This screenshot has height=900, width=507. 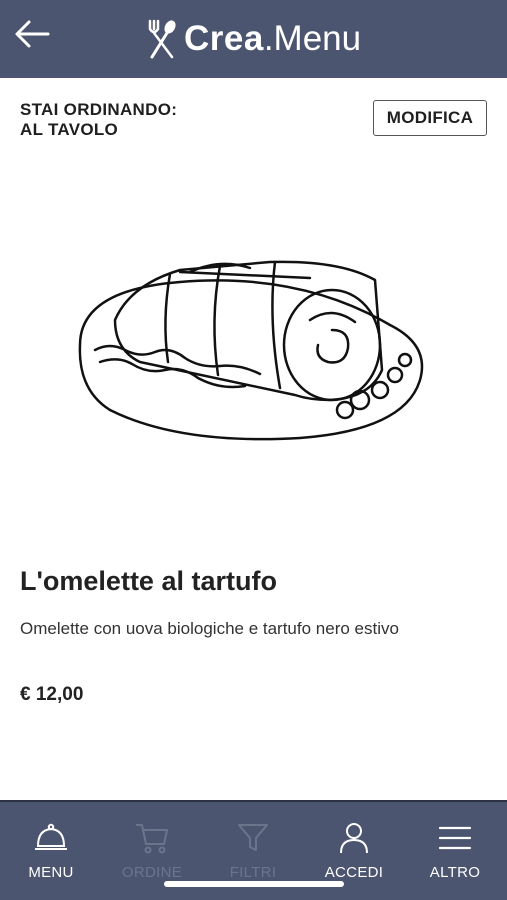 What do you see at coordinates (251, 350) in the screenshot?
I see `dish-image` at bounding box center [251, 350].